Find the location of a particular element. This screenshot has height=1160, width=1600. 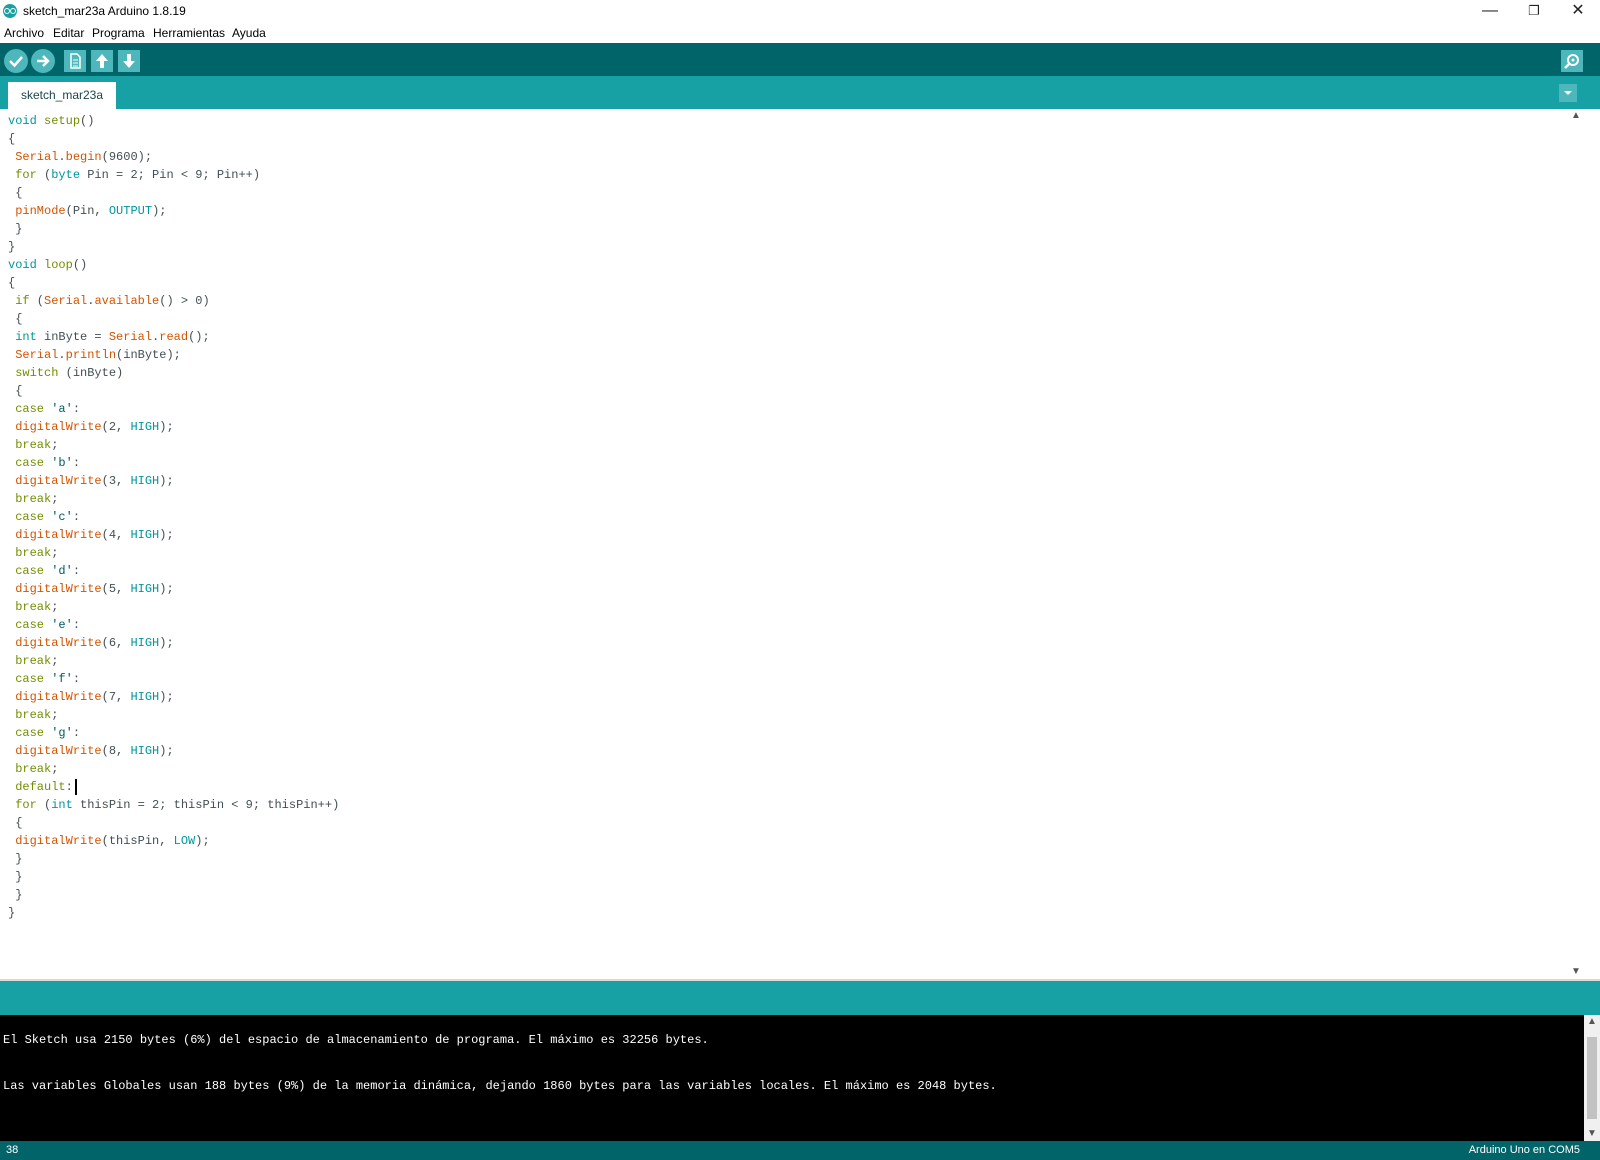

code-line: digitalWrite(6, HIGH); is located at coordinates (173, 643).